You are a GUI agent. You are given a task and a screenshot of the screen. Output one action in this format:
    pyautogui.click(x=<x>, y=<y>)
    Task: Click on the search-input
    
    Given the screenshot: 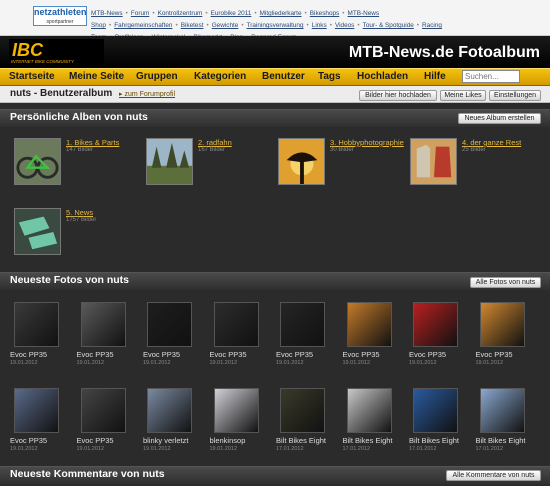 What is the action you would take?
    pyautogui.click(x=491, y=76)
    